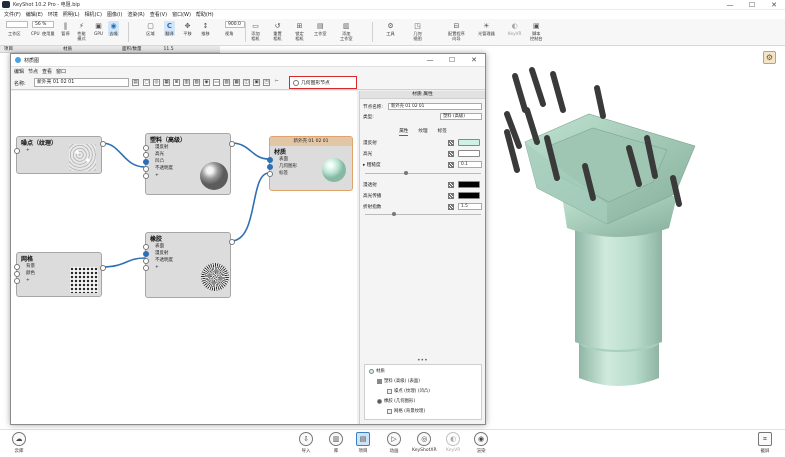  I want to click on node-noise-texture: 噪点（纹理） +, so click(60, 155).